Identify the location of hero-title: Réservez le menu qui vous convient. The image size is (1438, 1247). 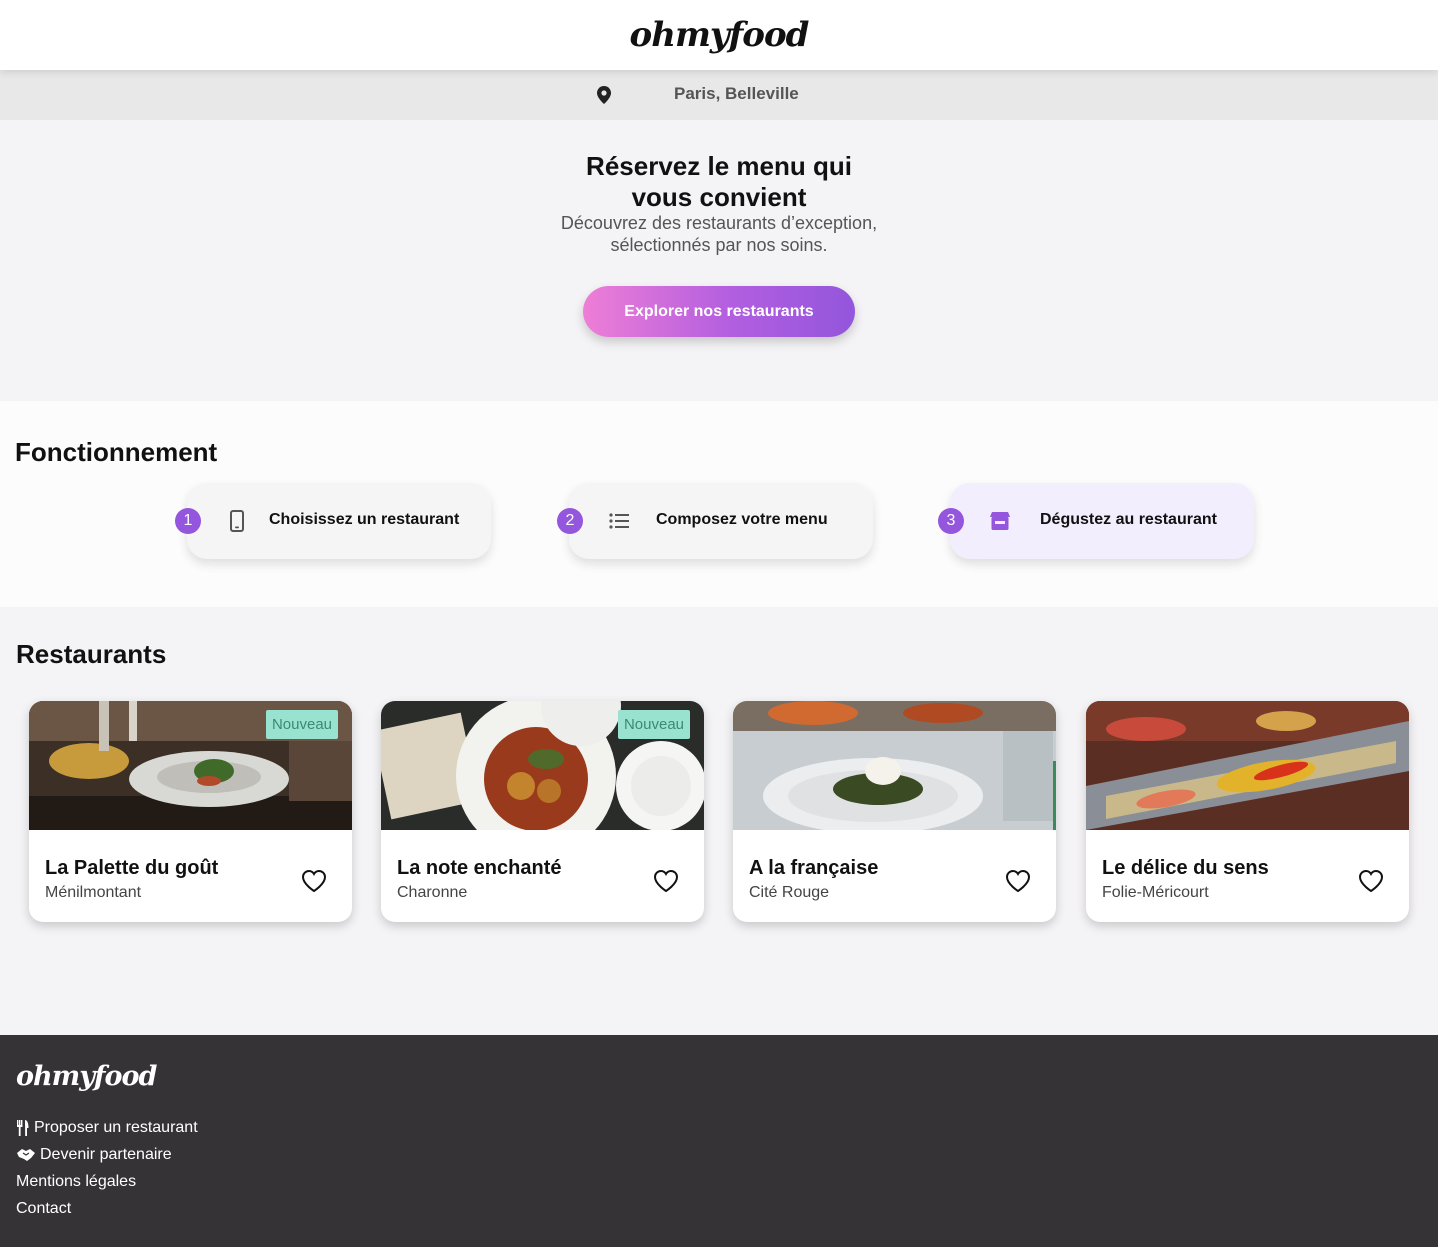
(719, 181).